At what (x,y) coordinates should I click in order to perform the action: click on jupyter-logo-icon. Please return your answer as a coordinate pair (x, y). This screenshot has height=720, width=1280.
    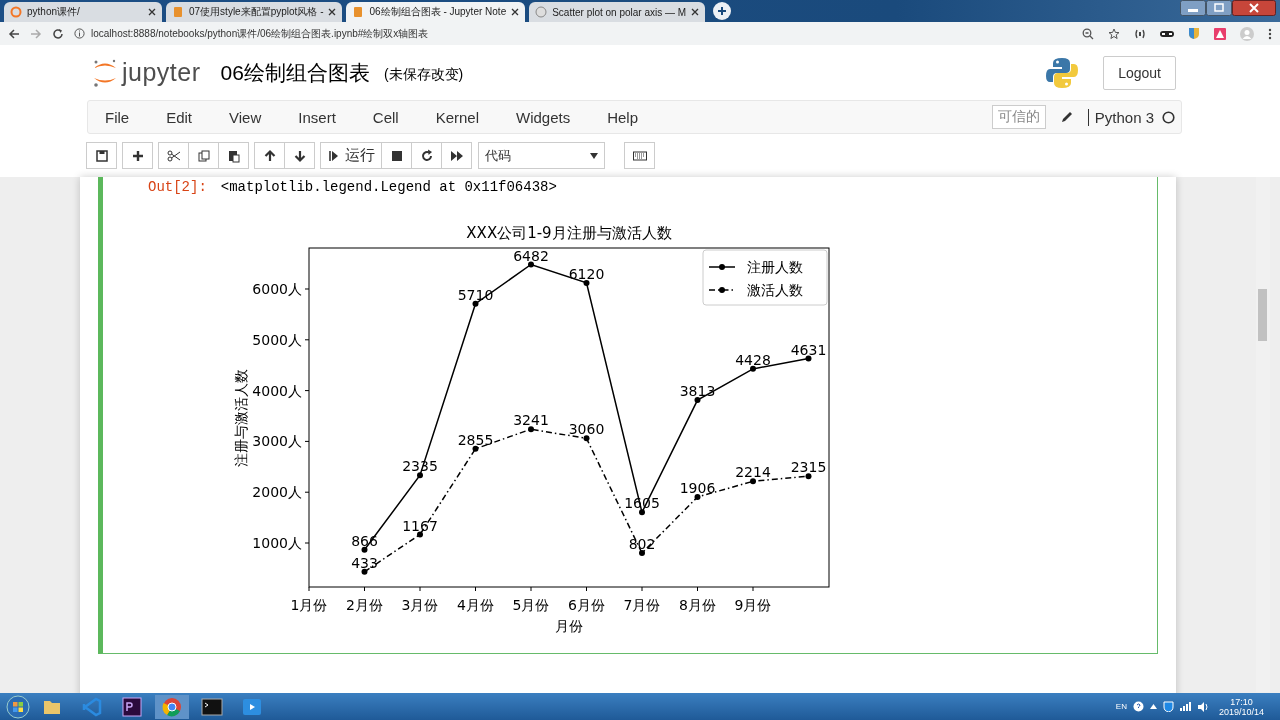
    Looking at the image, I should click on (105, 72).